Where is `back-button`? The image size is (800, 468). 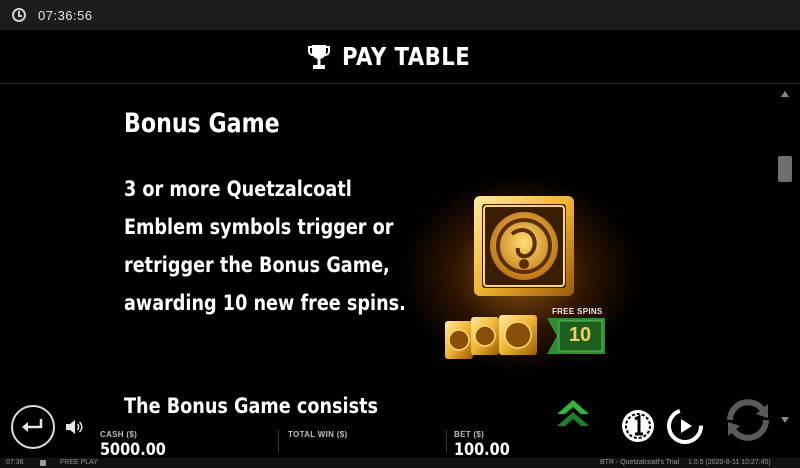
back-button is located at coordinates (33, 427).